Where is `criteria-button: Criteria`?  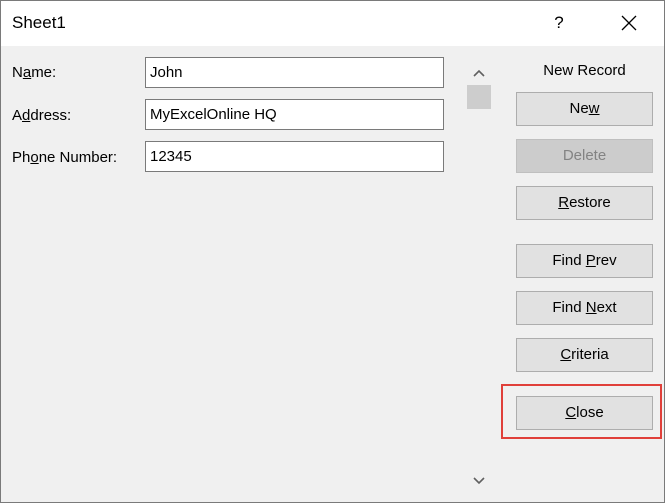 criteria-button: Criteria is located at coordinates (584, 355).